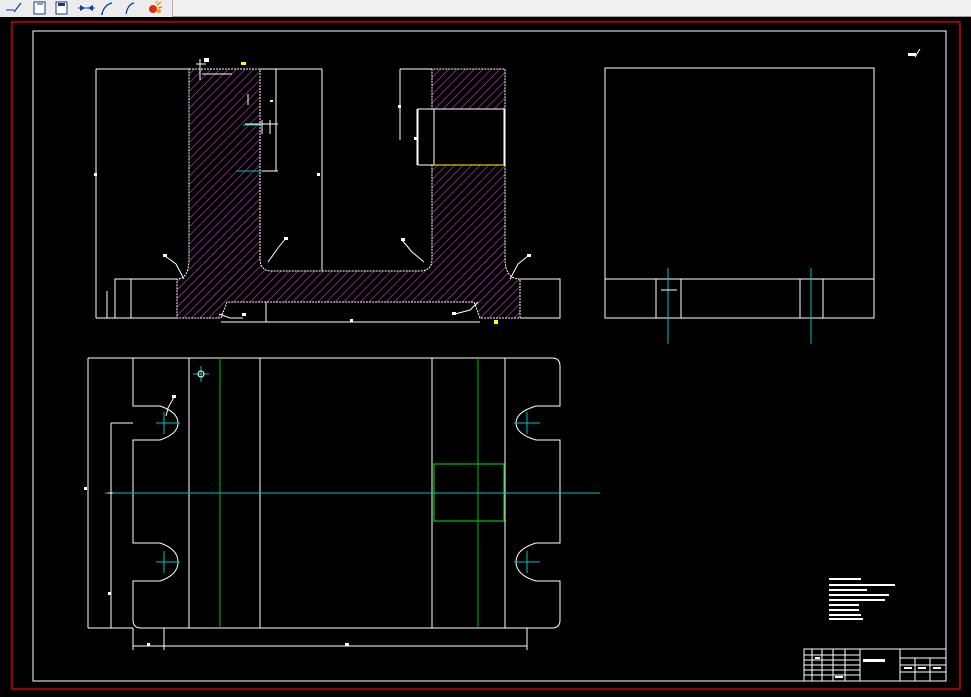  What do you see at coordinates (40, 8) in the screenshot?
I see `rectangle-tool-icon` at bounding box center [40, 8].